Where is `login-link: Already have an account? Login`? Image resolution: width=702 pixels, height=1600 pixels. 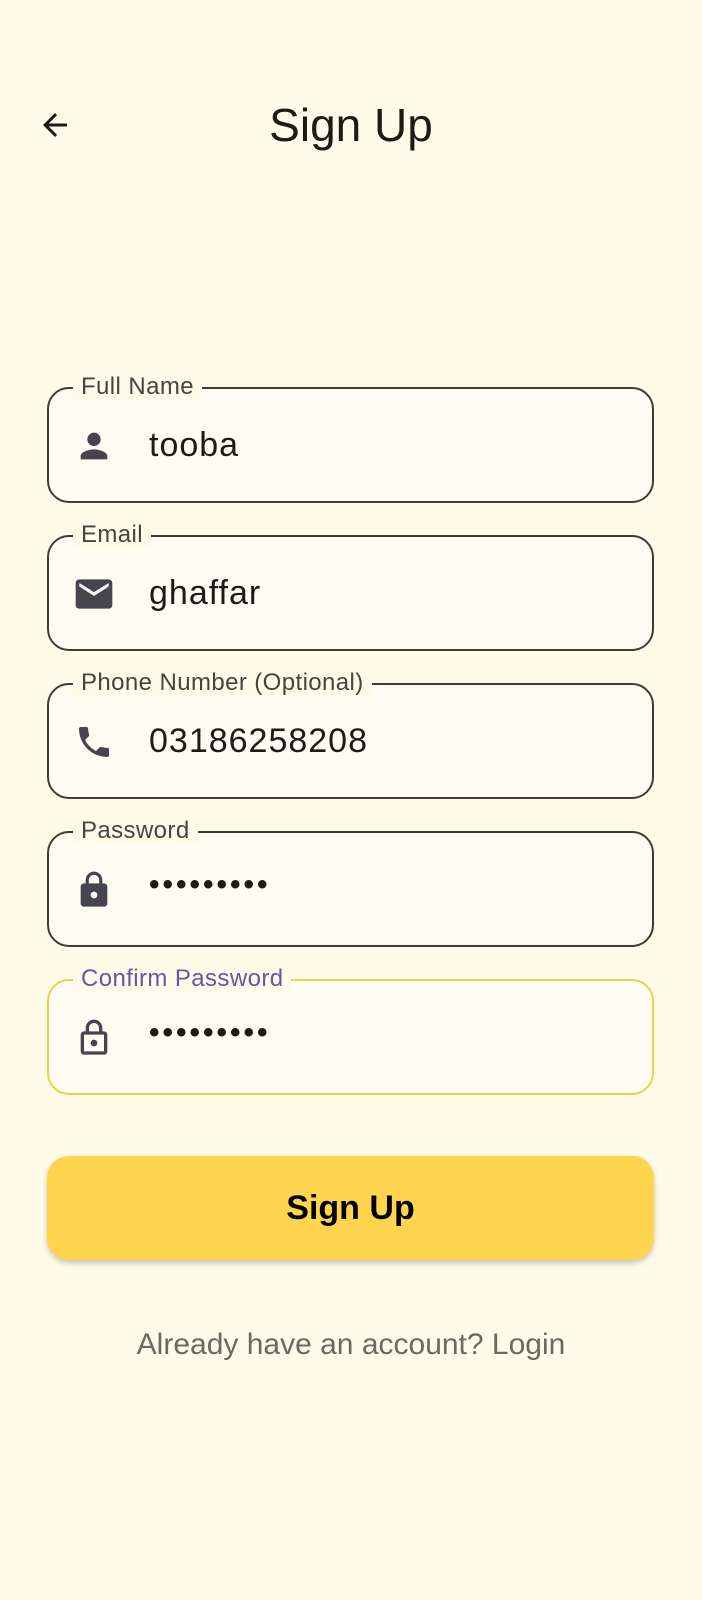 login-link: Already have an account? Login is located at coordinates (351, 1344).